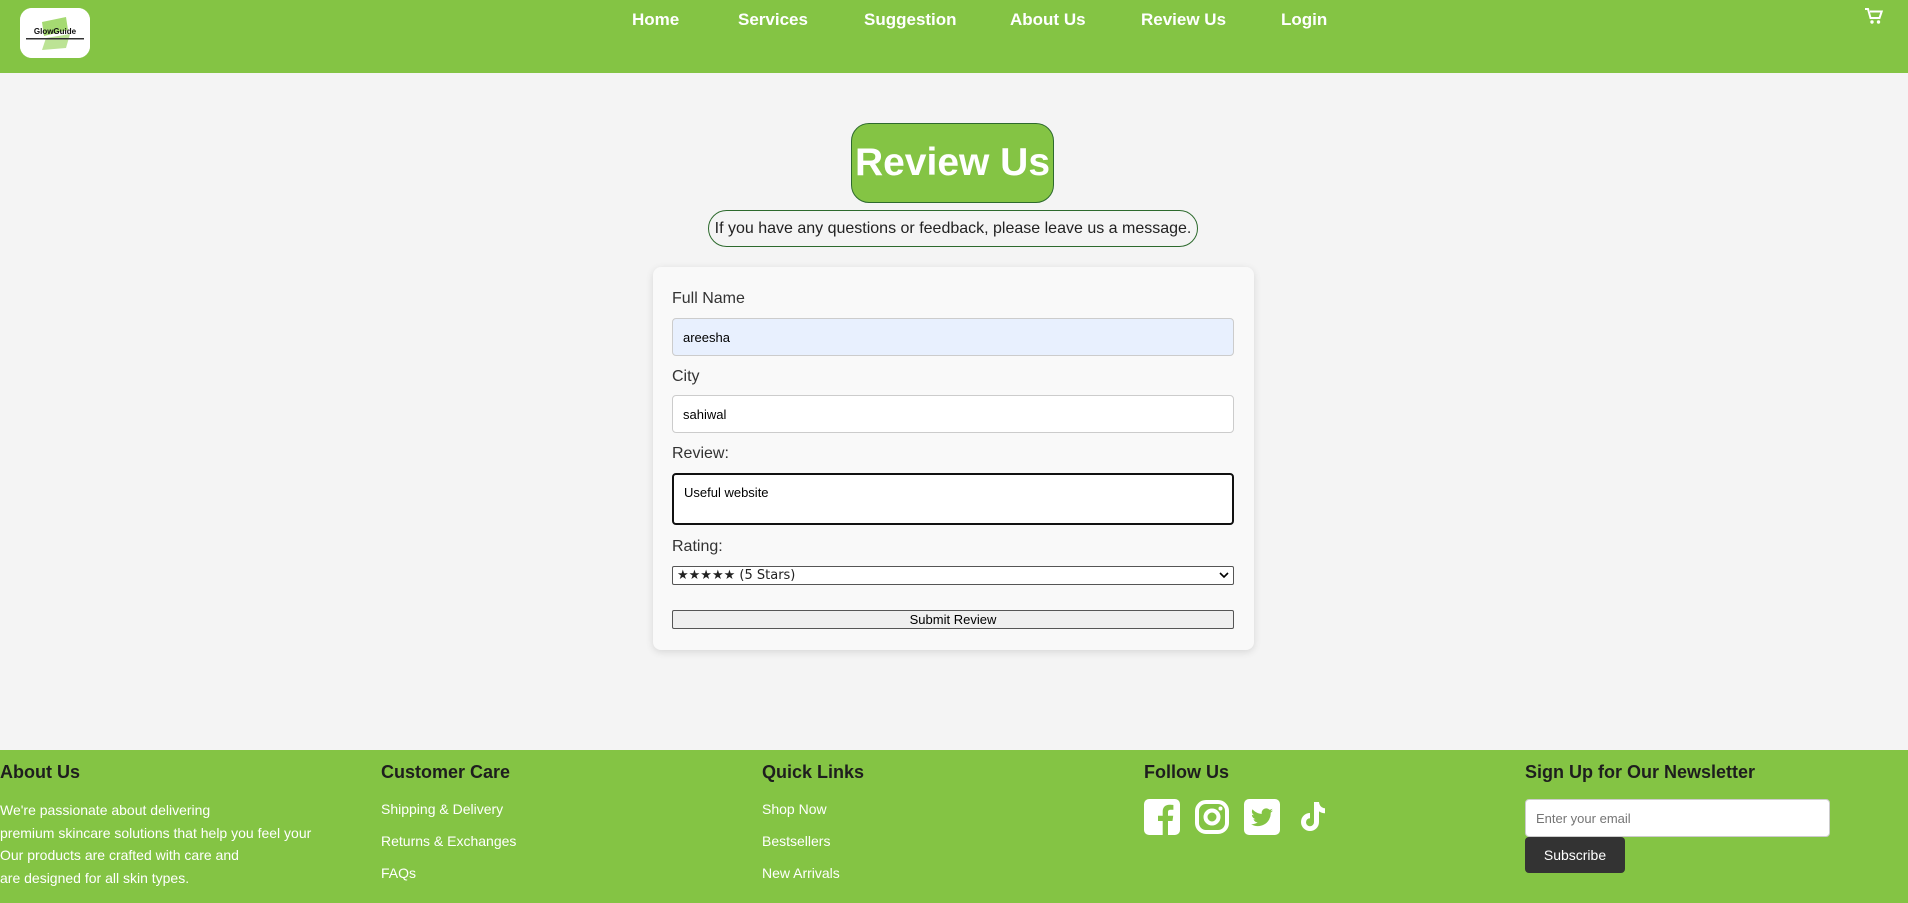  What do you see at coordinates (1262, 817) in the screenshot?
I see `twitter-icon` at bounding box center [1262, 817].